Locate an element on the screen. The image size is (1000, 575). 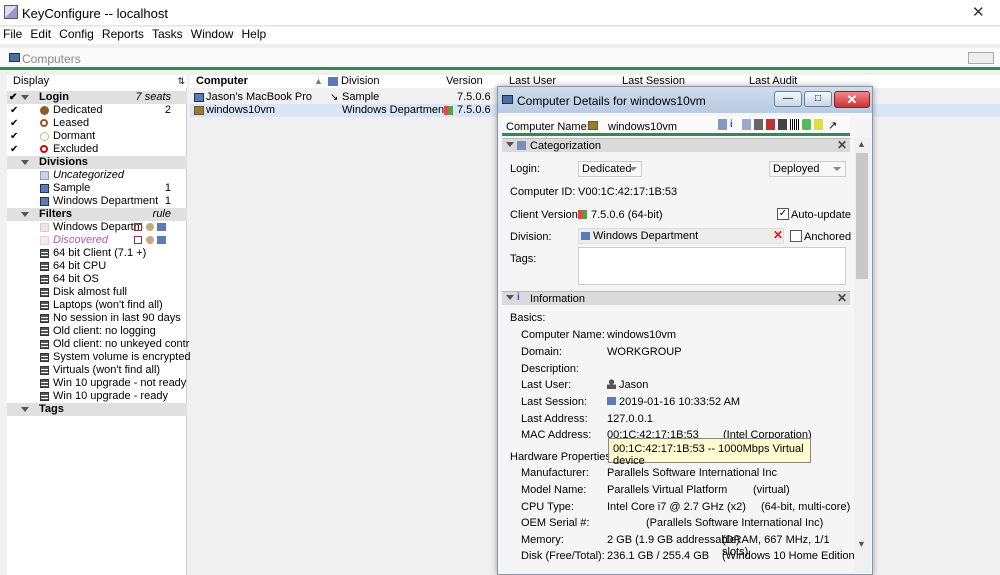
sidebar-item-sample: Sample 1 is located at coordinates (97, 188).